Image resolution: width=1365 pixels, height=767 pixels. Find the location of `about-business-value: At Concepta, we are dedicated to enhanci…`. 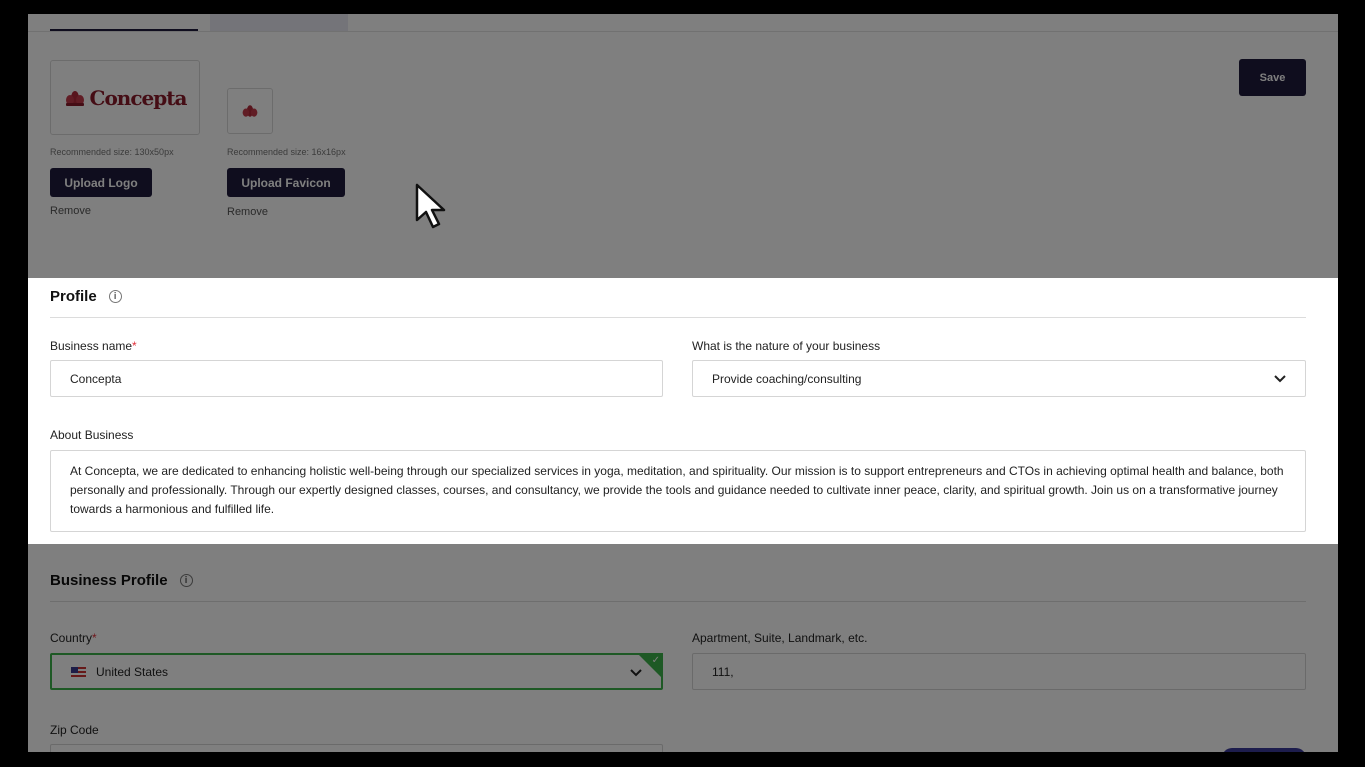

about-business-value: At Concepta, we are dedicated to enhanci… is located at coordinates (677, 490).